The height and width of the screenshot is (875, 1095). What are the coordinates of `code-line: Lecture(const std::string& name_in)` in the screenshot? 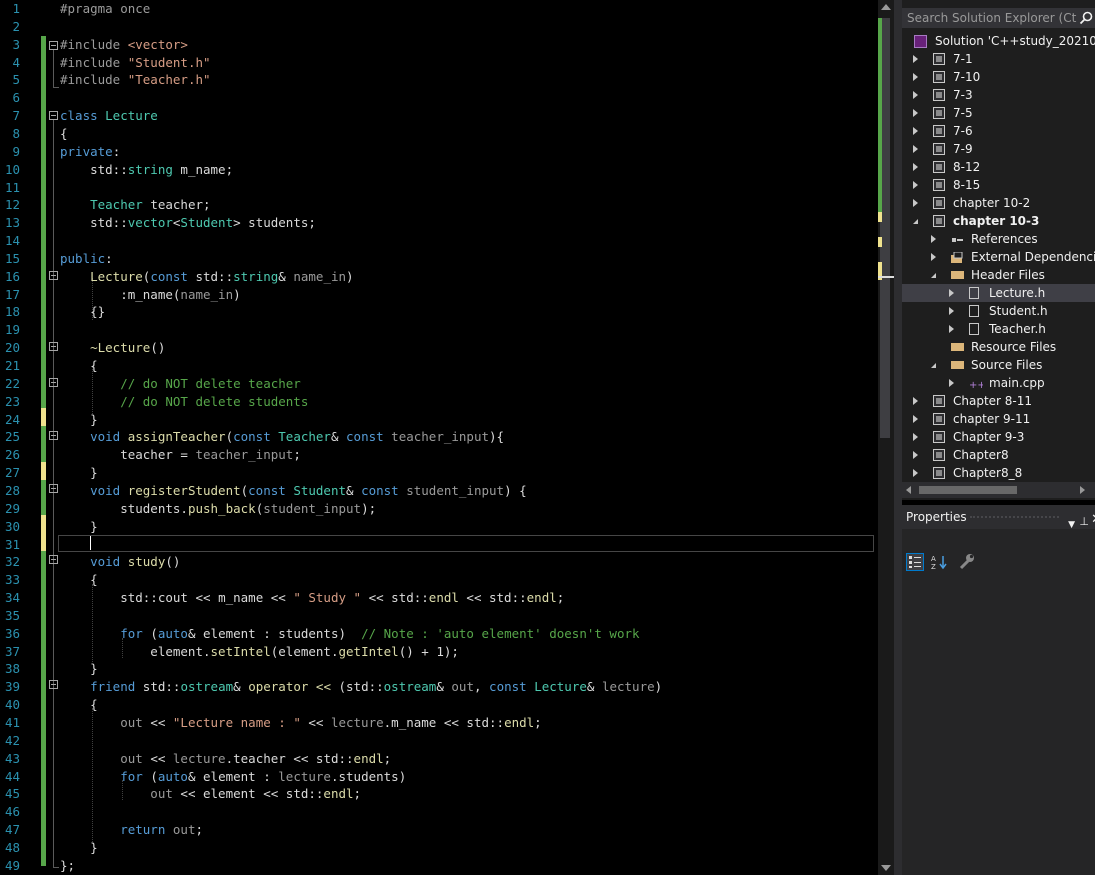 It's located at (206, 277).